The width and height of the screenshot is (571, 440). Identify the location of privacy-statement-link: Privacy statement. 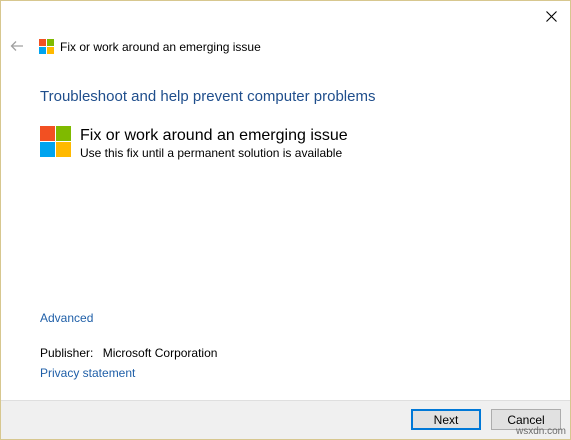
(87, 373).